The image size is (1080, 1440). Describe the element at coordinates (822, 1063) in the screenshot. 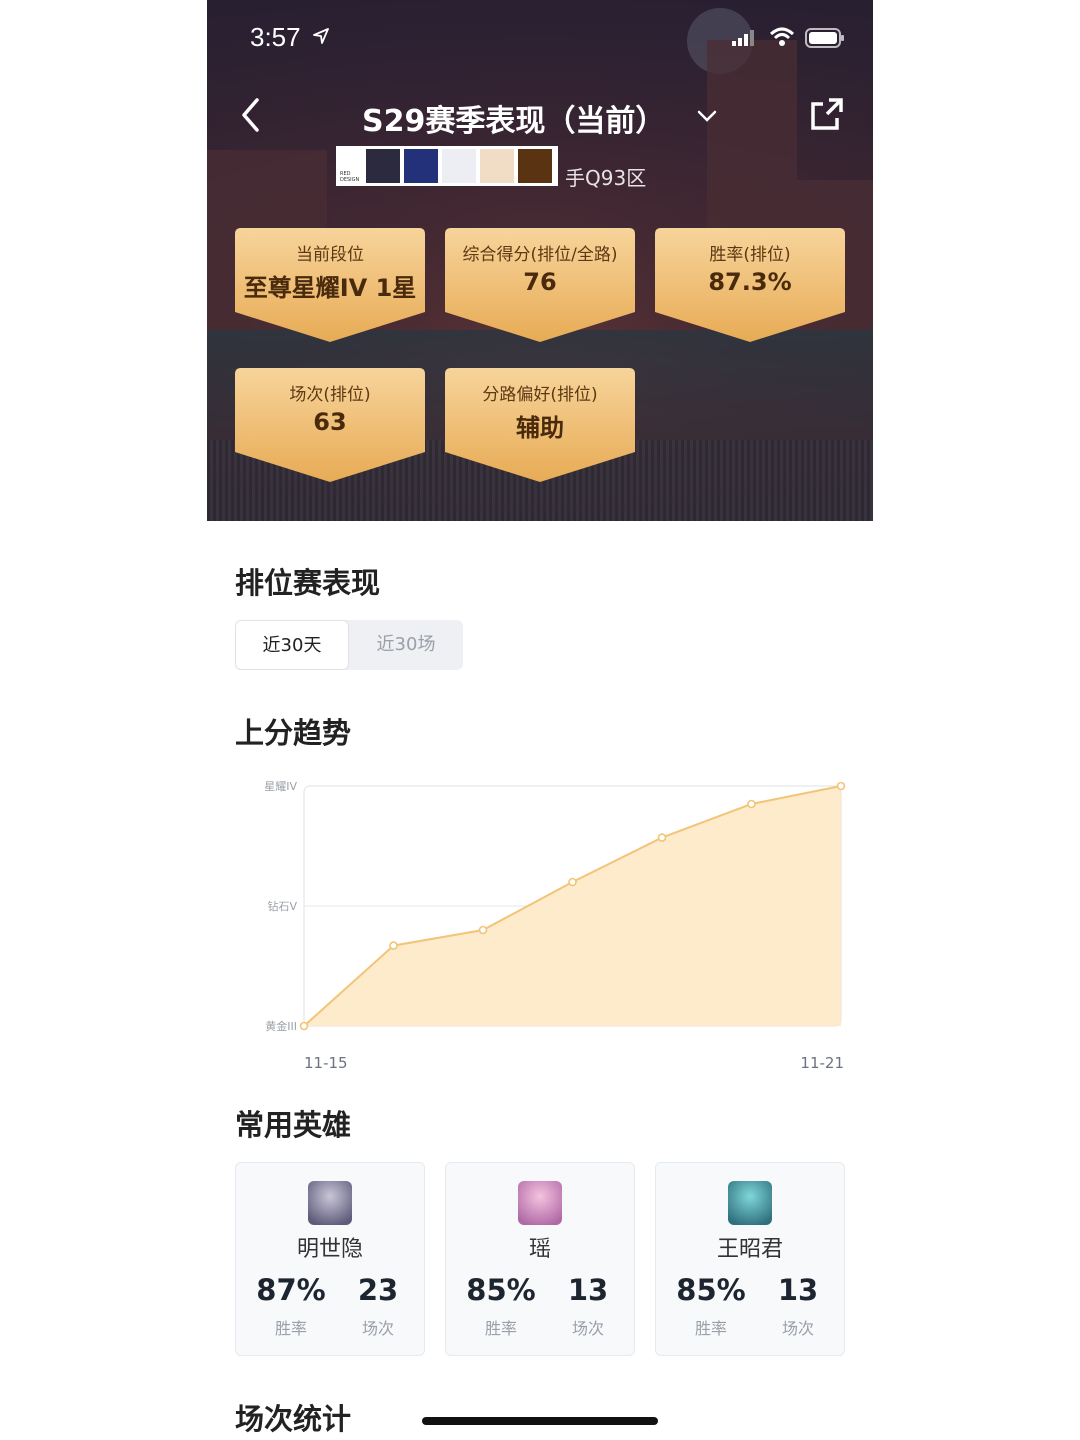

I see `x-end-label: 11-21` at that location.